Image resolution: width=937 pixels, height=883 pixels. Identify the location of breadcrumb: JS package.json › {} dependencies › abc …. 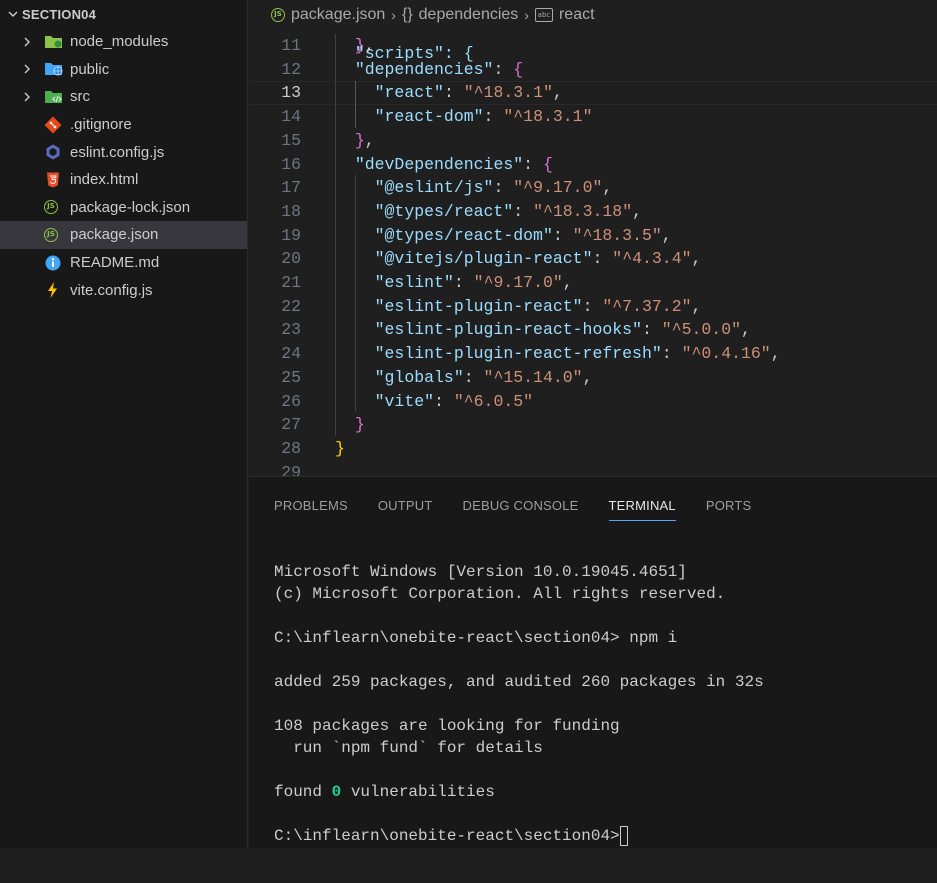
(593, 15).